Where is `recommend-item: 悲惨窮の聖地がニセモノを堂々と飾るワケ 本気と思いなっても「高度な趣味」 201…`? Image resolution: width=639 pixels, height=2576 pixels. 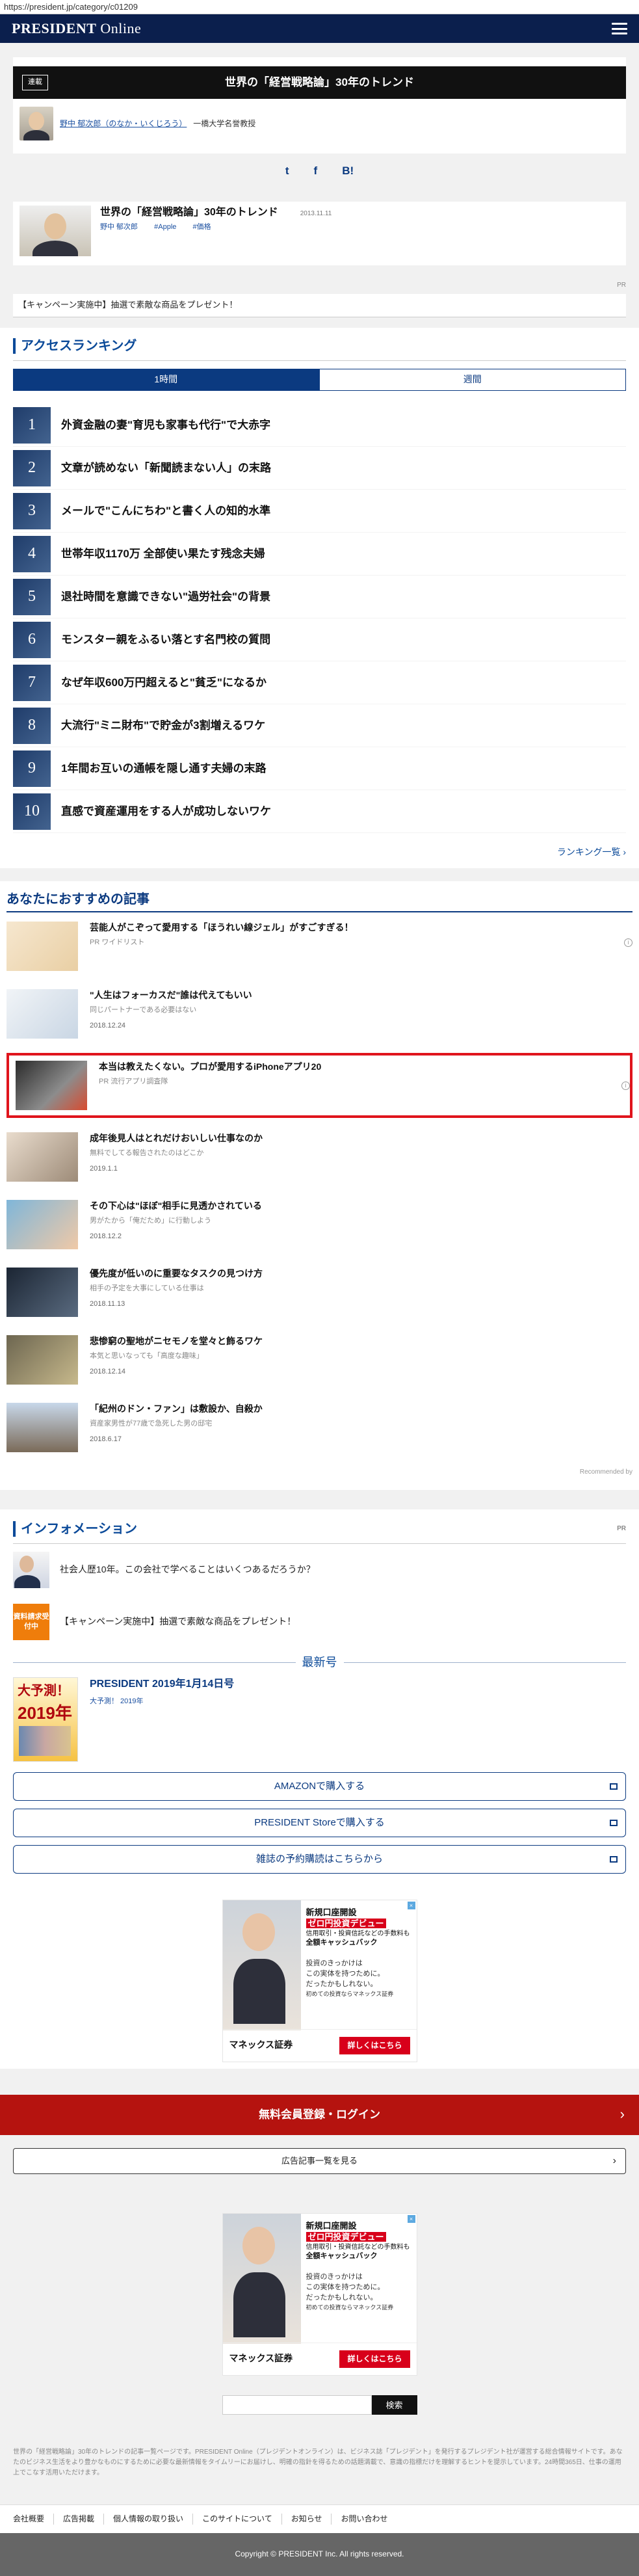 recommend-item: 悲惨窮の聖地がニセモノを堂々と飾るワケ 本気と思いなっても「高度な趣味」 201… is located at coordinates (319, 1360).